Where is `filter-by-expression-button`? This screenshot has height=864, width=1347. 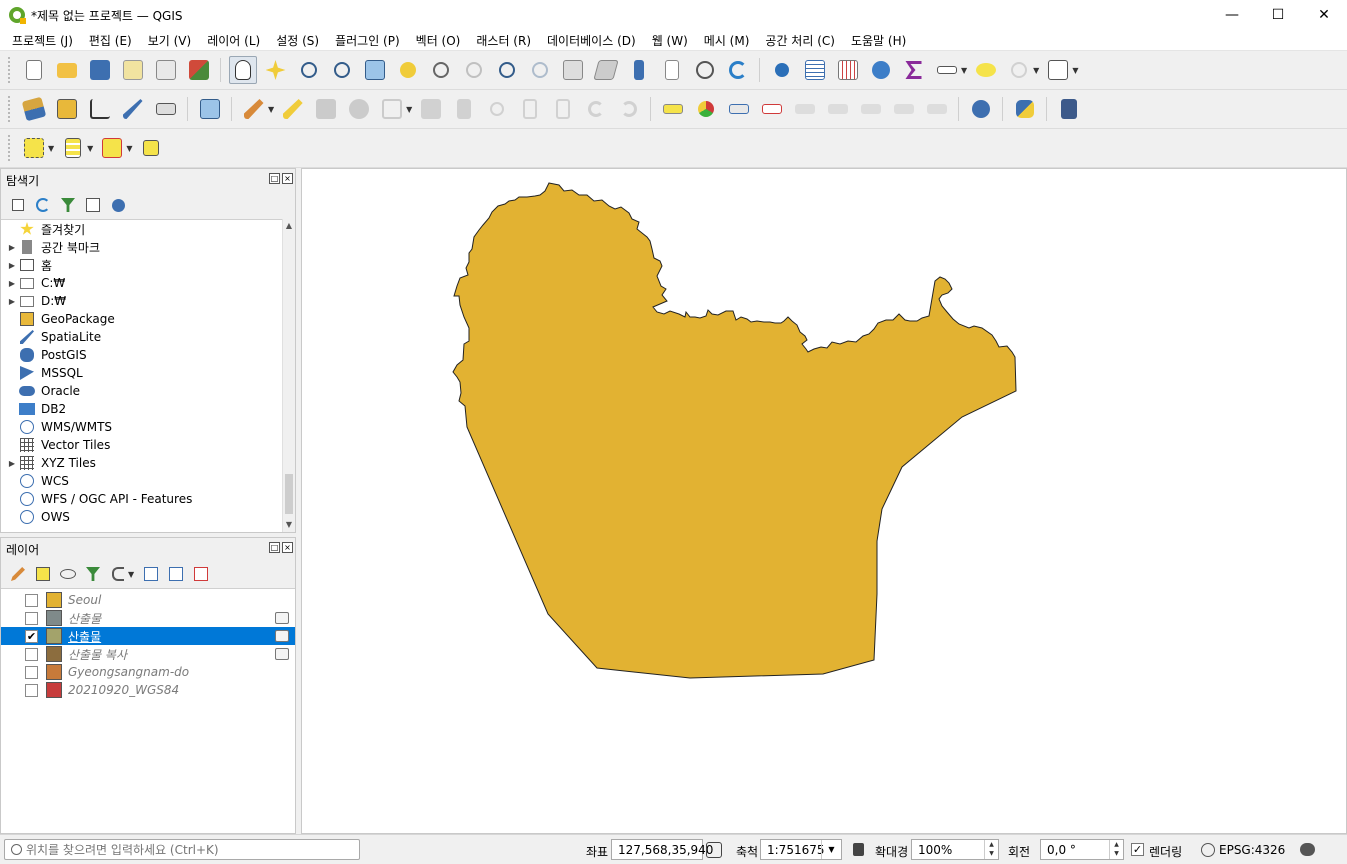
filter-by-expression-button is located at coordinates (118, 574).